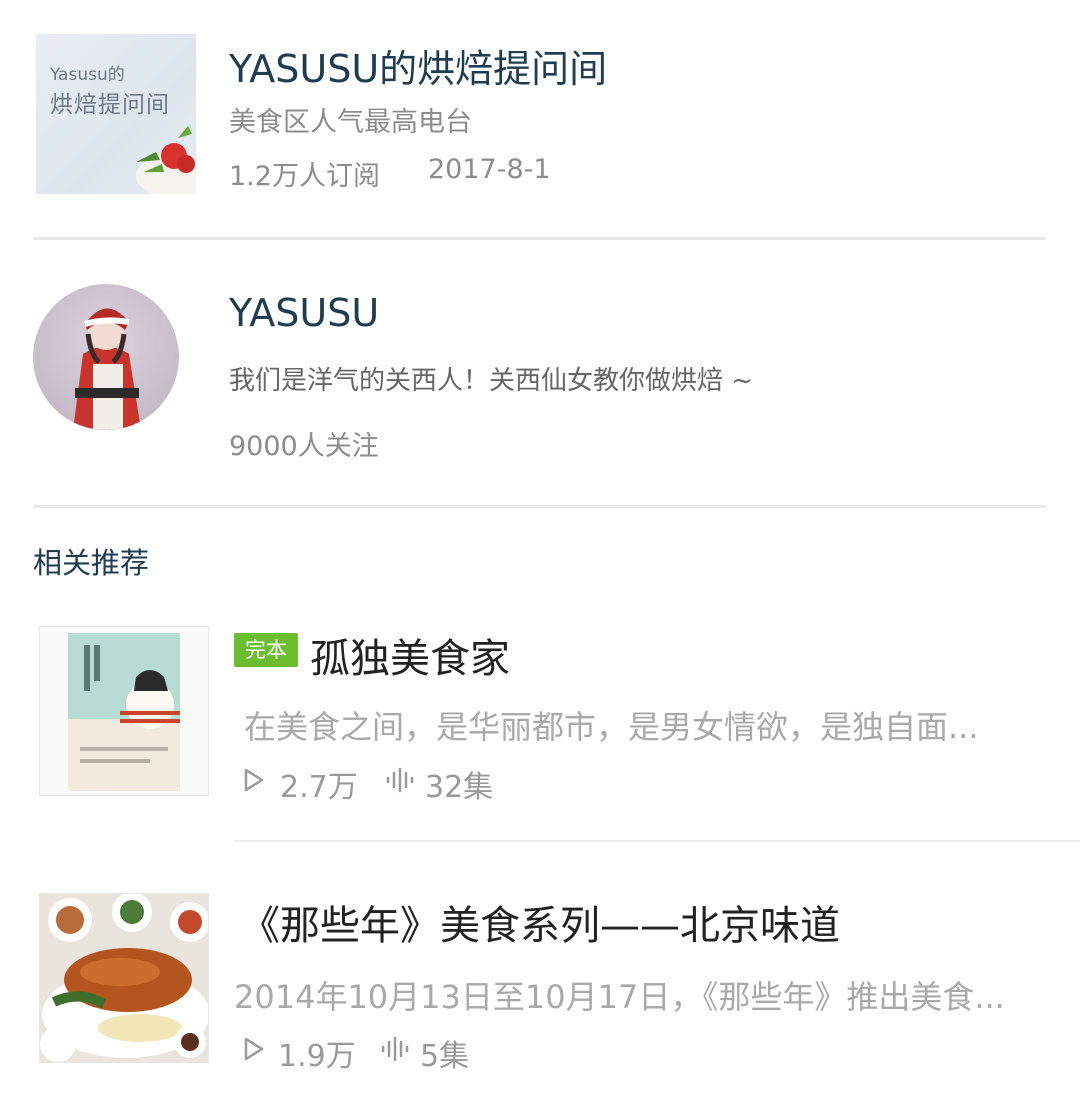 Image resolution: width=1080 pixels, height=1111 pixels. Describe the element at coordinates (166, 160) in the screenshot. I see `strawberry-cake-art` at that location.